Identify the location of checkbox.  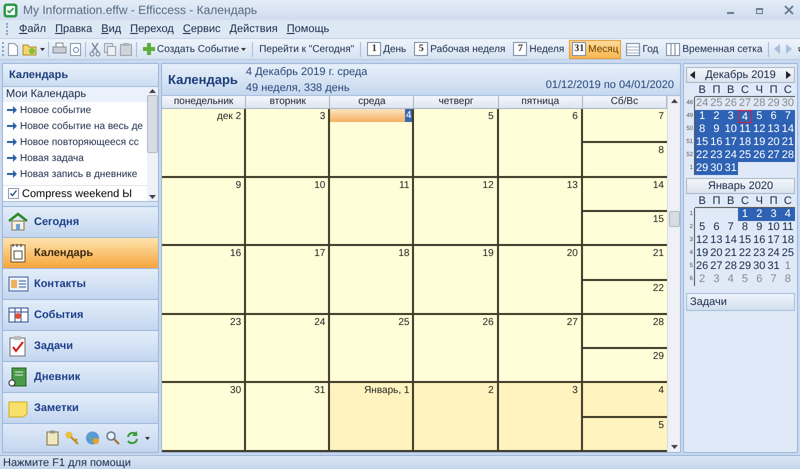
(13, 193).